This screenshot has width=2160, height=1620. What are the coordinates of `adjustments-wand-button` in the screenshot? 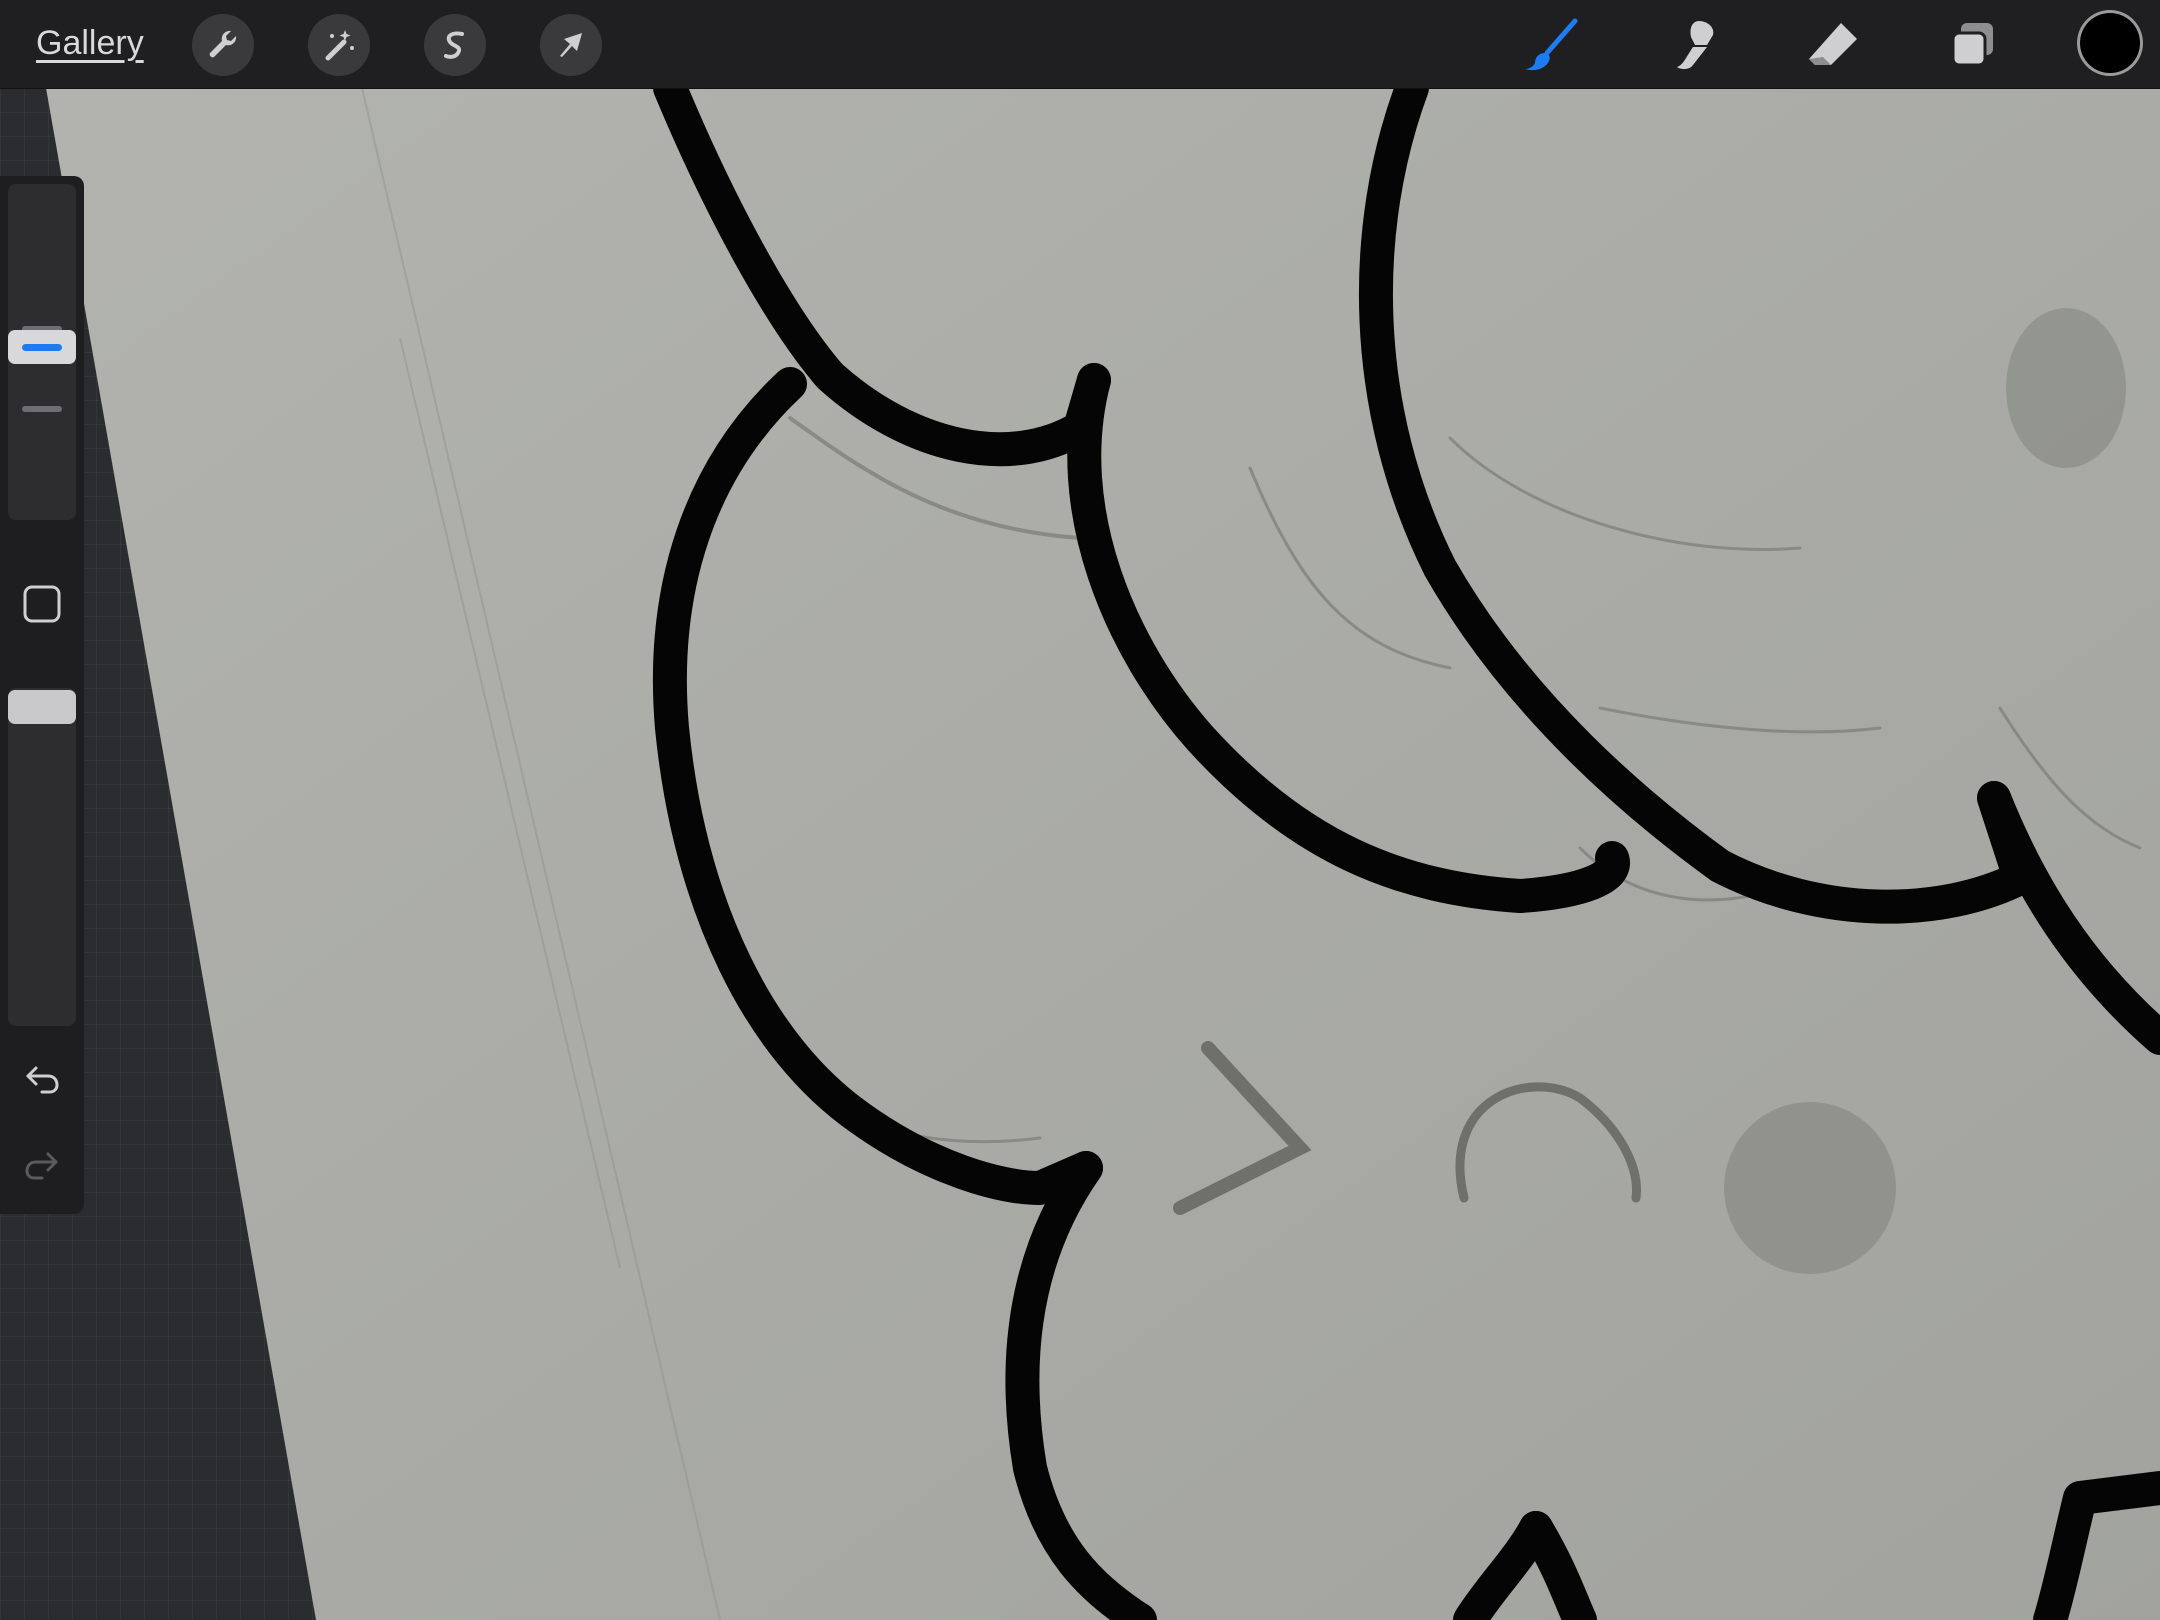 It's located at (339, 45).